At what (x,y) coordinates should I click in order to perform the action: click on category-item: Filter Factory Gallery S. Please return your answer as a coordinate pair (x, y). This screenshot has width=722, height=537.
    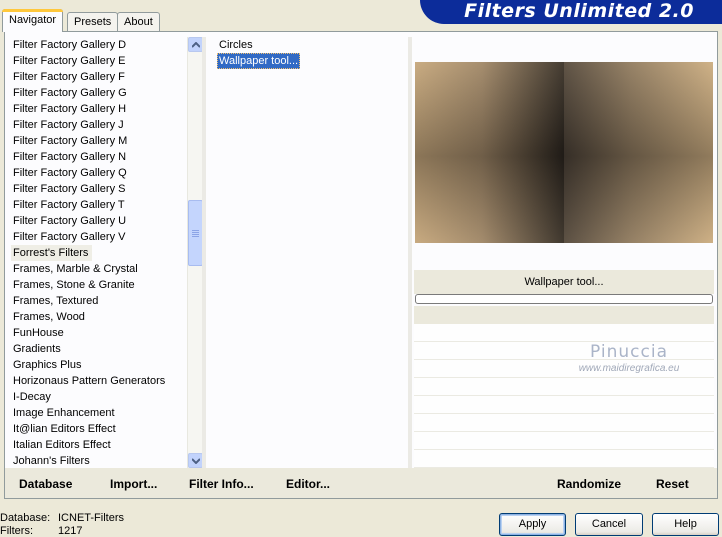
    Looking at the image, I should click on (98, 189).